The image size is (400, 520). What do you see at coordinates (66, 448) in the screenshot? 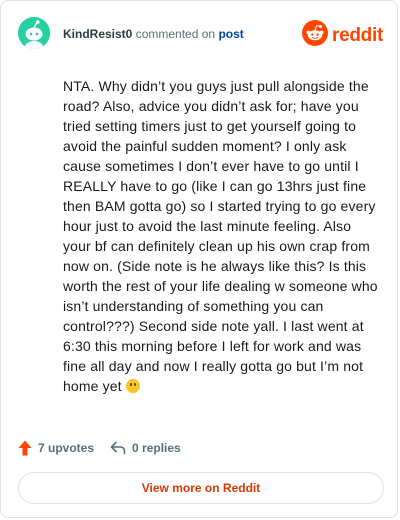
I see `upvote-count: 7 upvotes` at bounding box center [66, 448].